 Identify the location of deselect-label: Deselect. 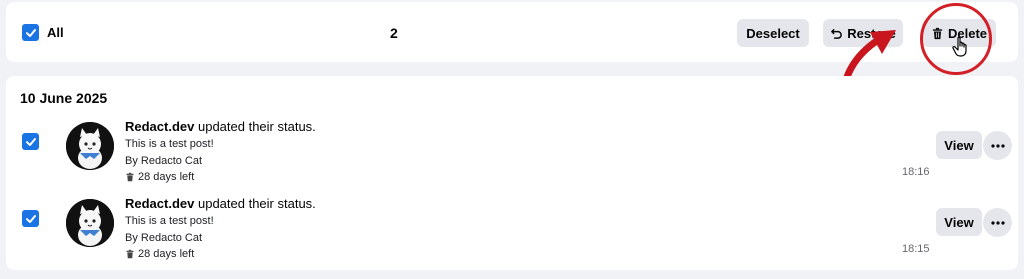
(773, 33).